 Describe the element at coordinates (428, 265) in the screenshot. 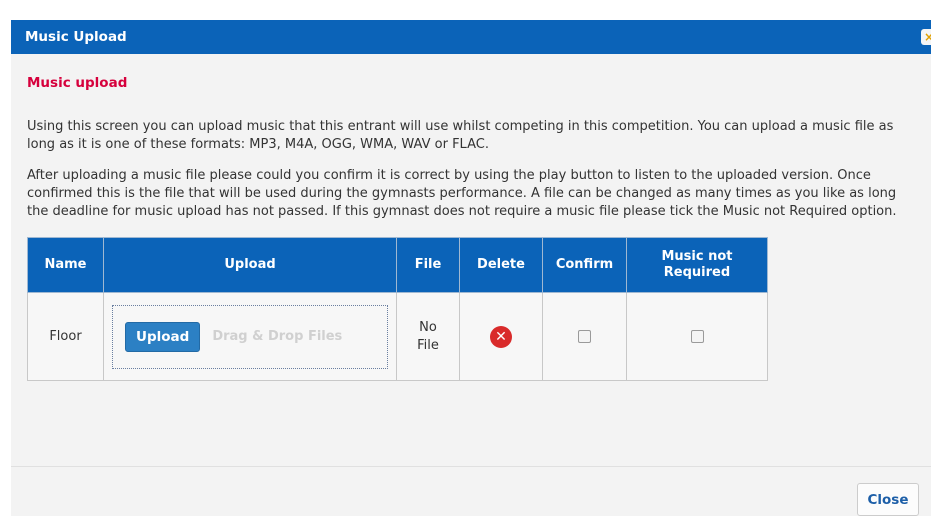

I see `header-file: File` at that location.